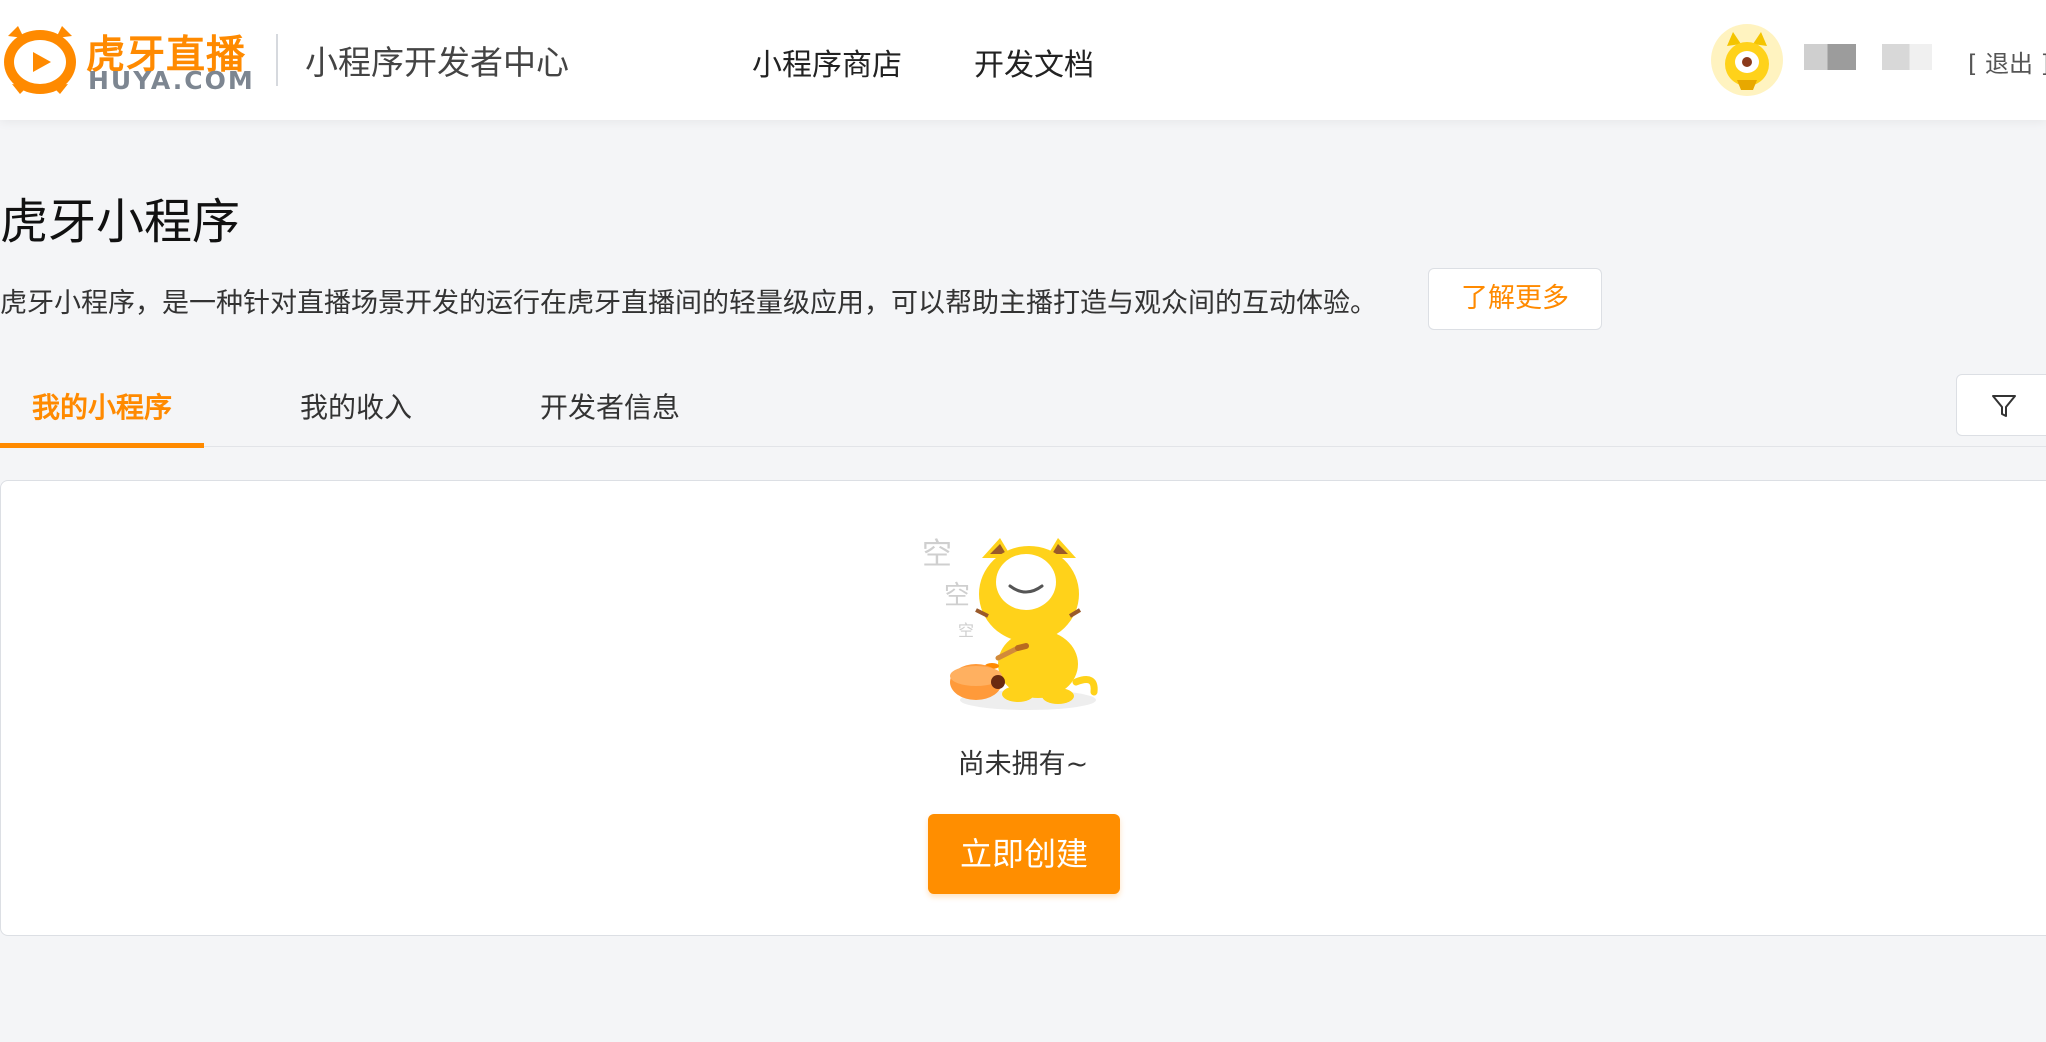 This screenshot has width=2046, height=1042. I want to click on tiger-mascot-avatar-icon, so click(1747, 61).